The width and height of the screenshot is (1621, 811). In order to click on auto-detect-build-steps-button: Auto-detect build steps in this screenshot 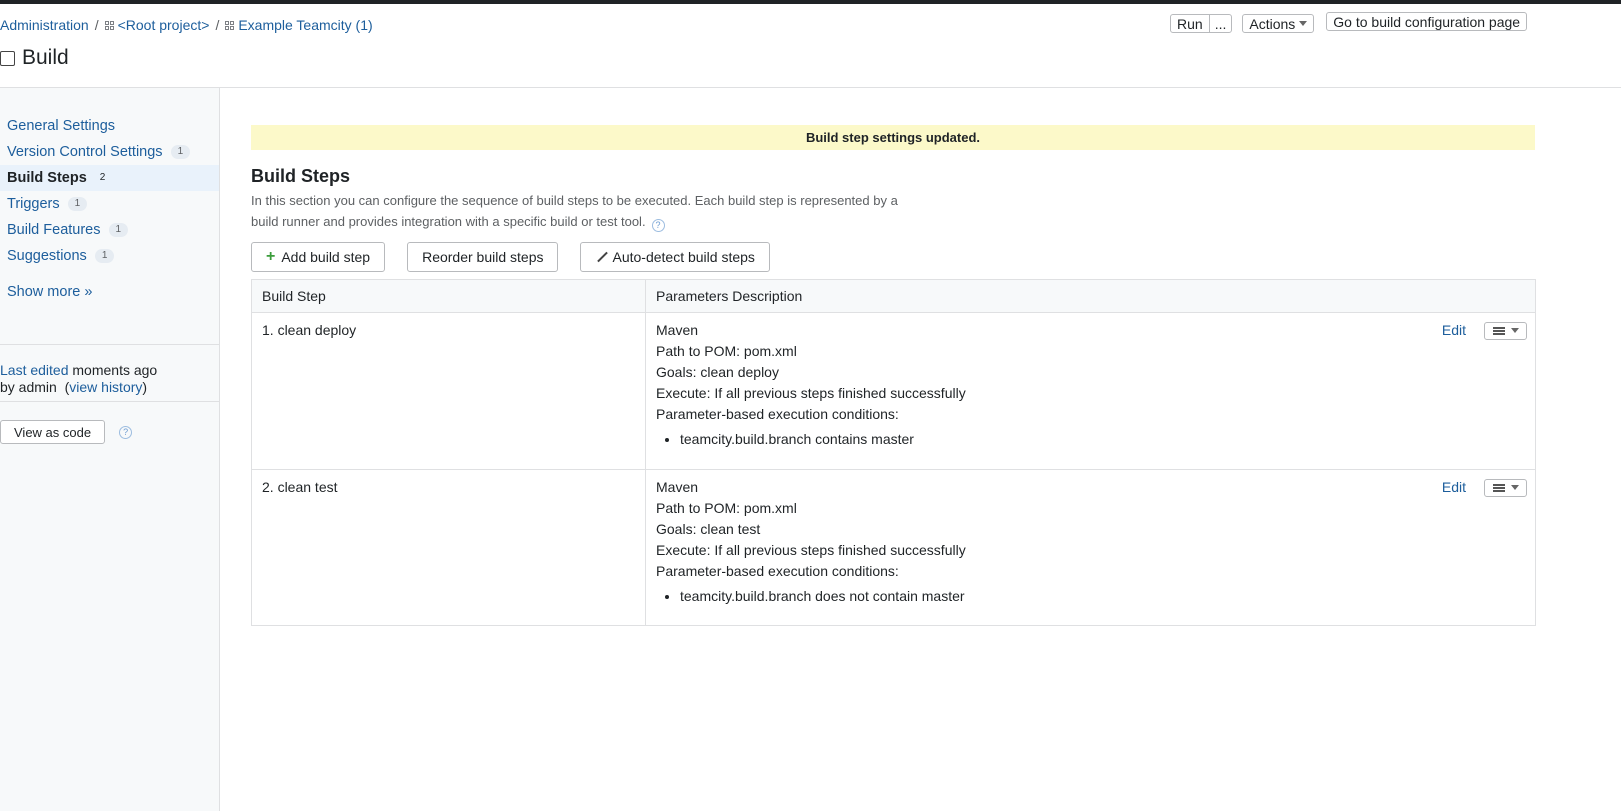, I will do `click(675, 257)`.